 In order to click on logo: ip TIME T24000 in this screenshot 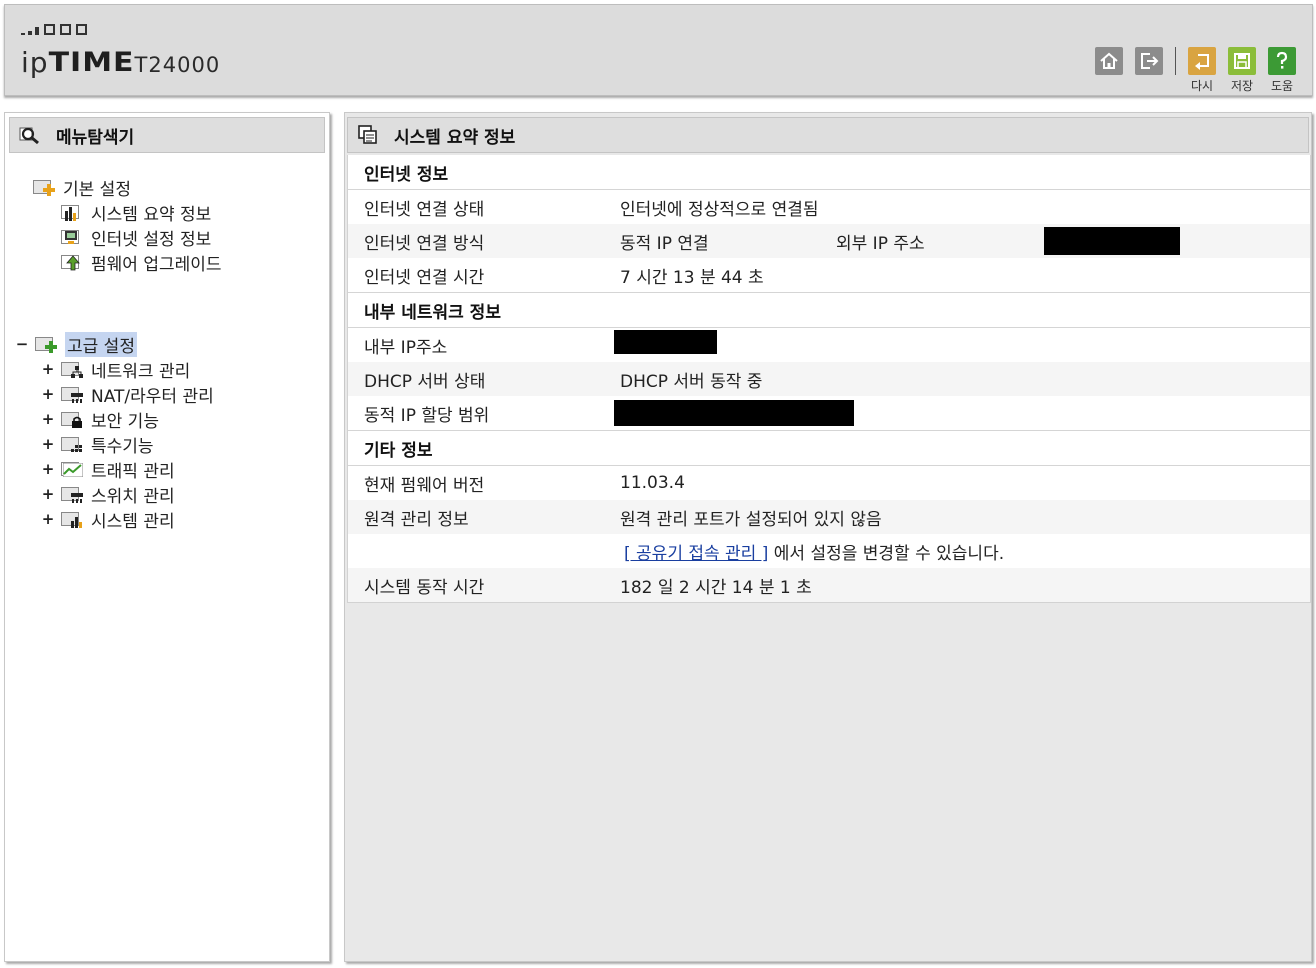, I will do `click(120, 67)`.